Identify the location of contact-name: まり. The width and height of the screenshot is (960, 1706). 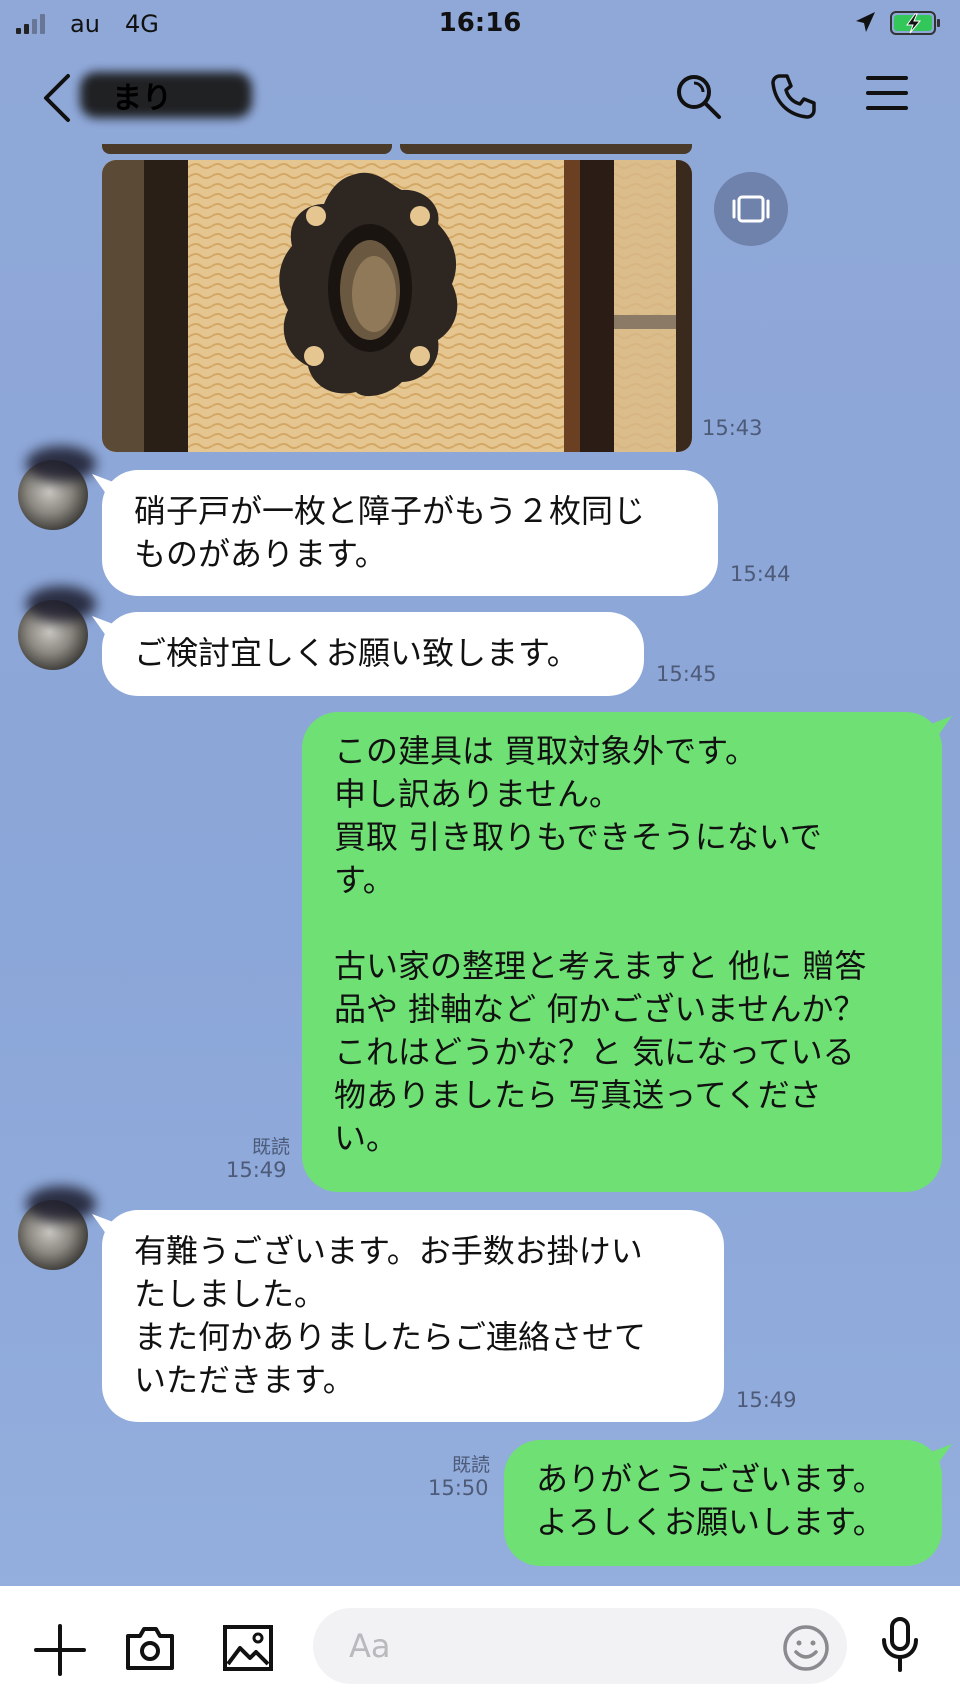
(166, 95).